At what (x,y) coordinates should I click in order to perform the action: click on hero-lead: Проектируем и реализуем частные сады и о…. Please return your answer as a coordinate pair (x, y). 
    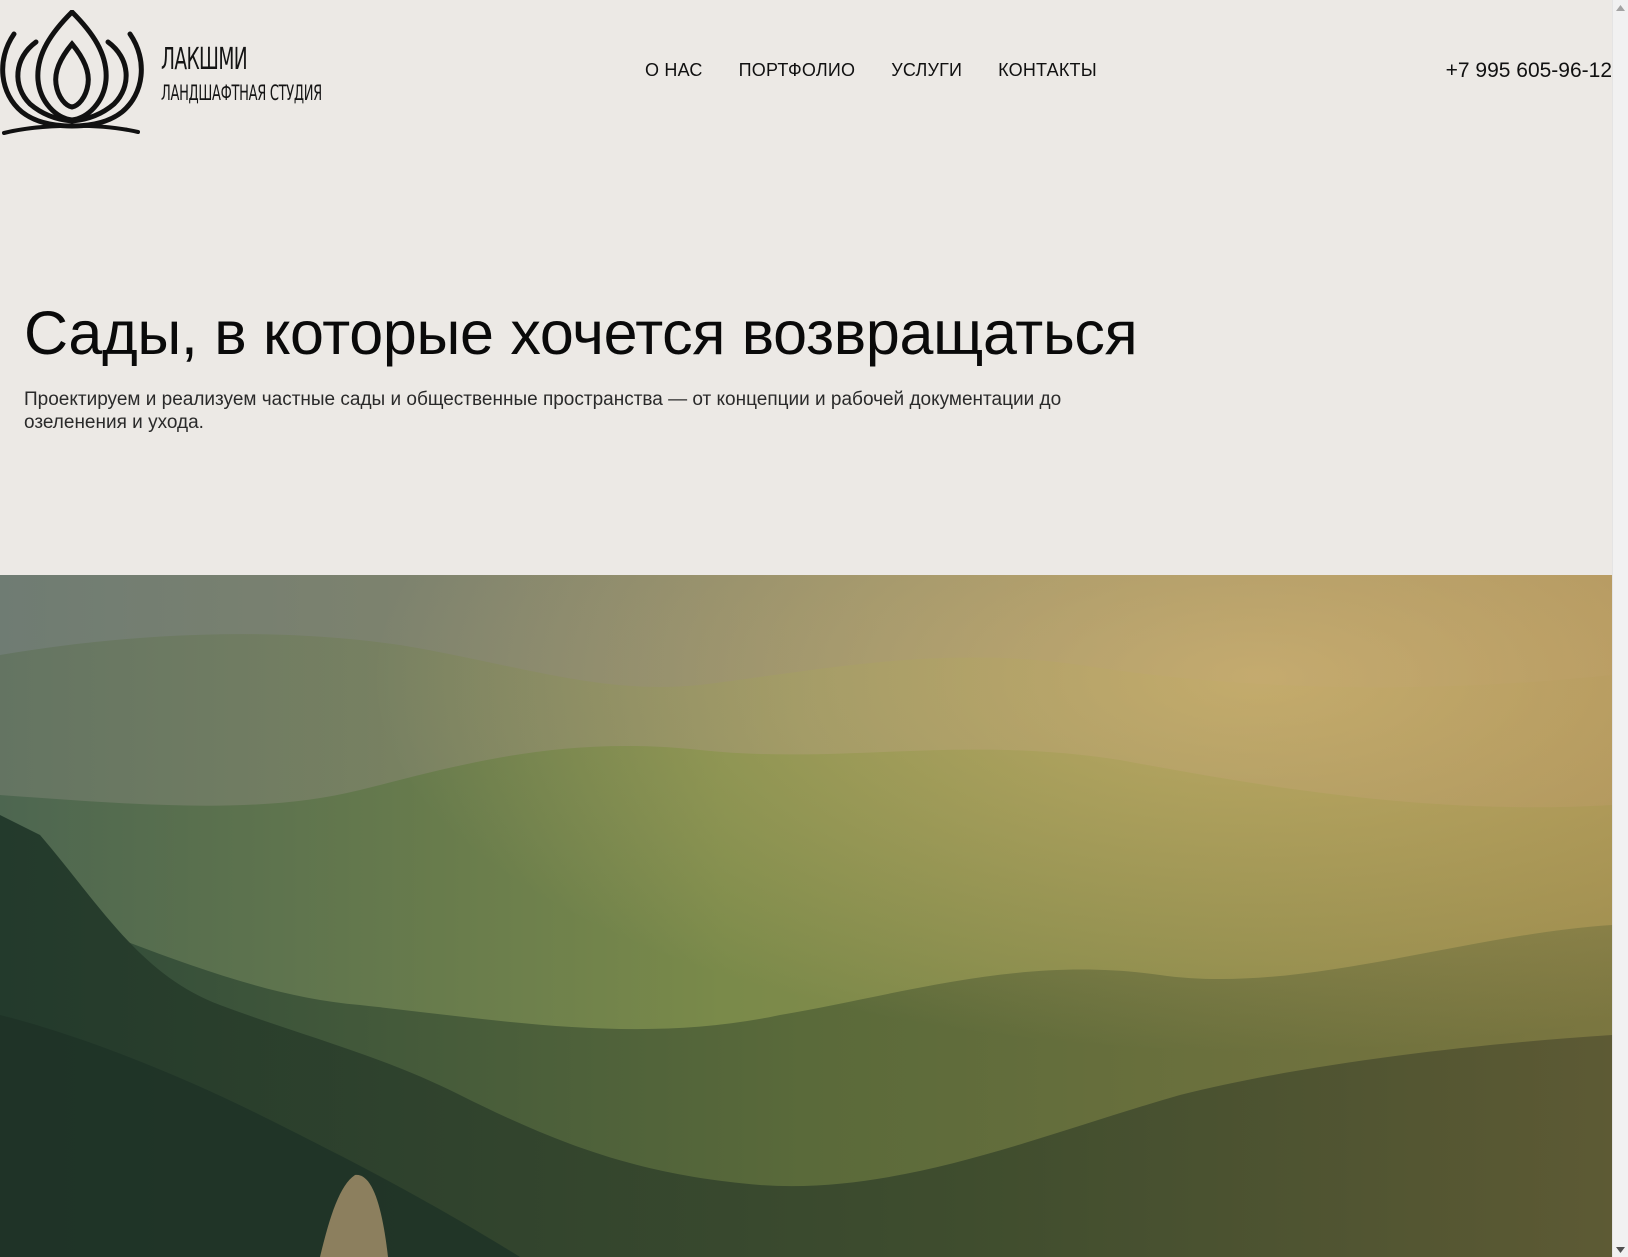
    Looking at the image, I should click on (543, 411).